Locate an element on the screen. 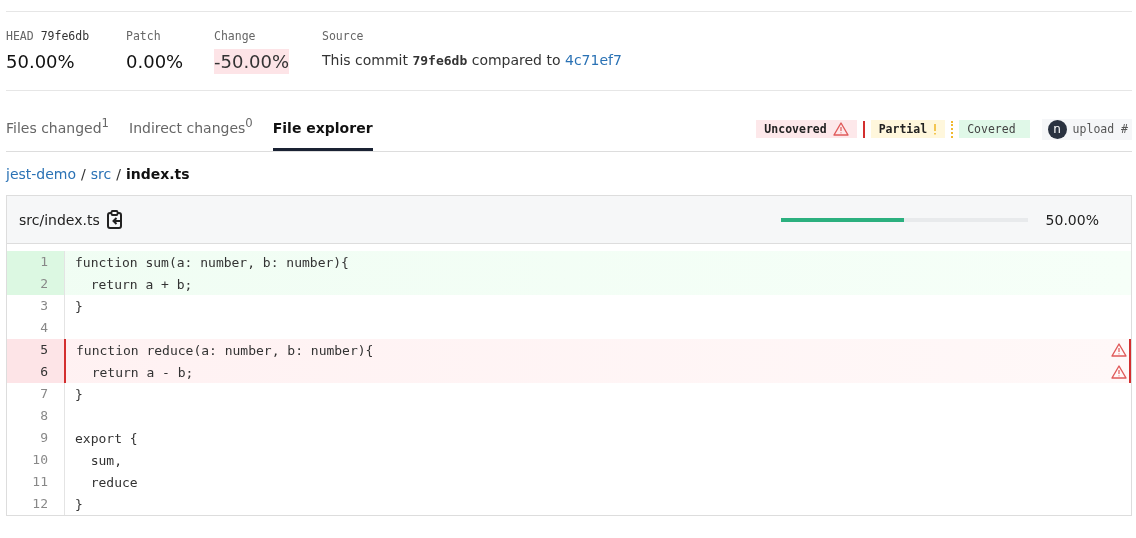  tab: Indirect changes$^{0}$ is located at coordinates (191, 133).